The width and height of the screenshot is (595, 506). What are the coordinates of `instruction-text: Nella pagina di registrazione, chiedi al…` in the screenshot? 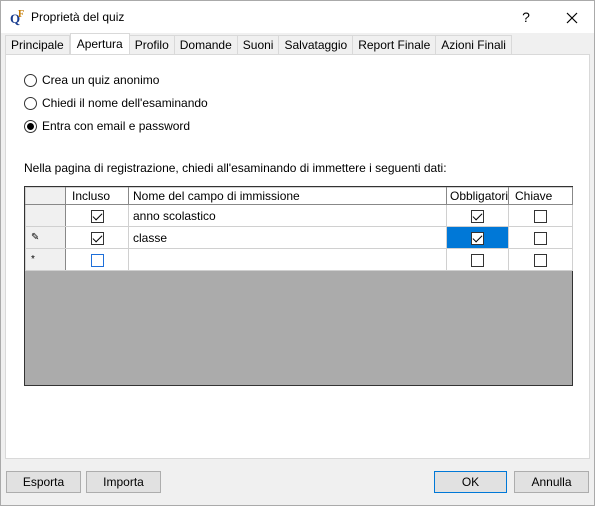 It's located at (235, 168).